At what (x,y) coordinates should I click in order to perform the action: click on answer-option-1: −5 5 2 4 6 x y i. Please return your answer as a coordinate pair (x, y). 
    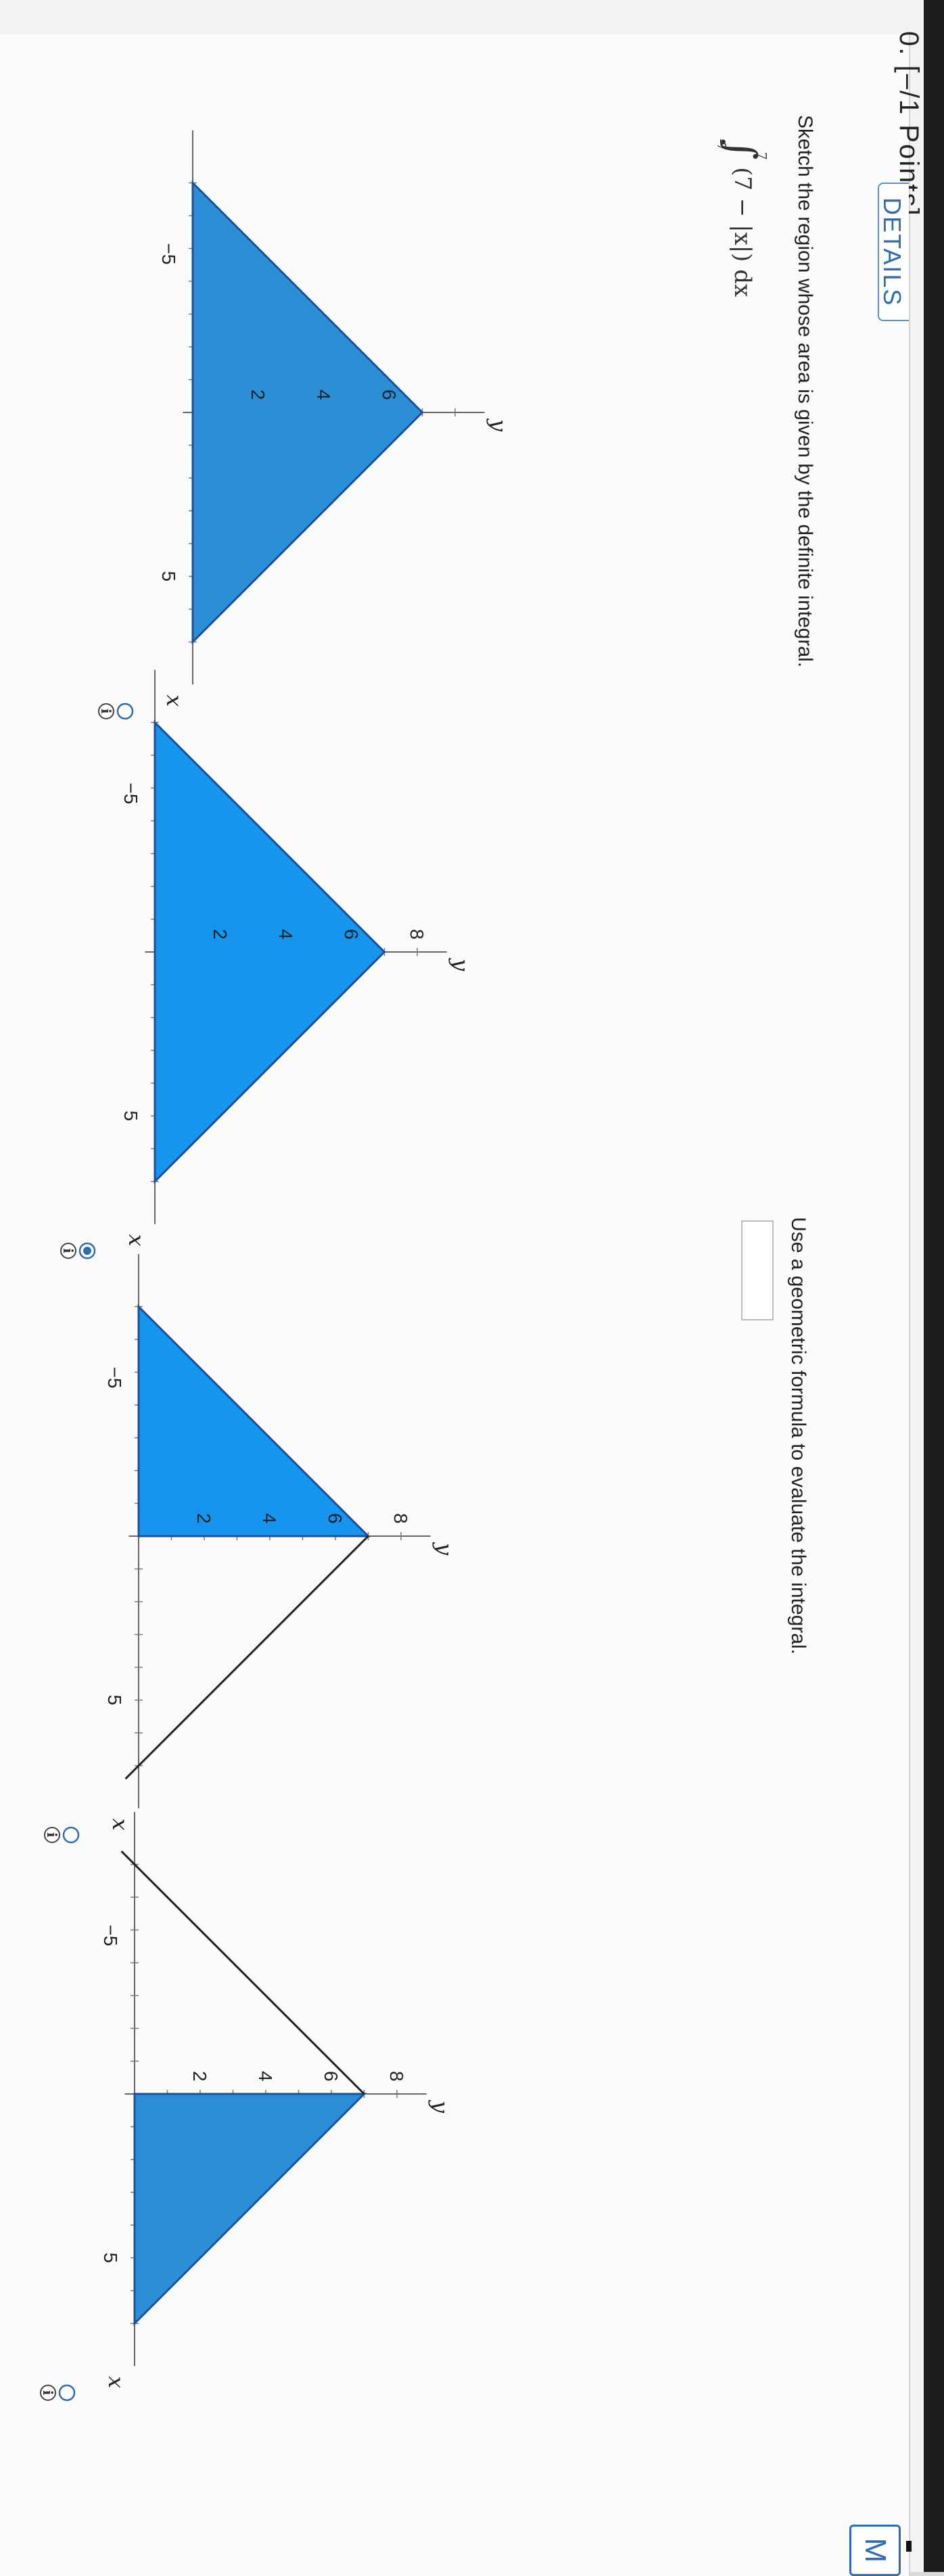
    Looking at the image, I should click on (304, 425).